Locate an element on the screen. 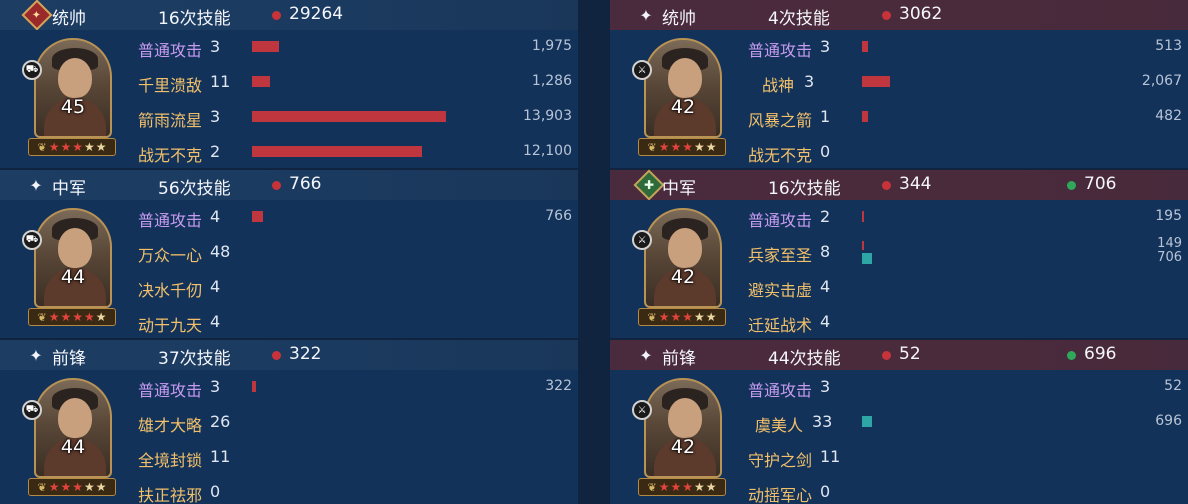 The image size is (1188, 504). skill-name: 迁延战术 is located at coordinates (780, 324).